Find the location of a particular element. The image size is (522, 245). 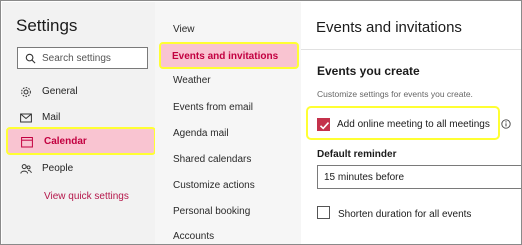

default-reminder-value: 15 minutes before is located at coordinates (364, 177).